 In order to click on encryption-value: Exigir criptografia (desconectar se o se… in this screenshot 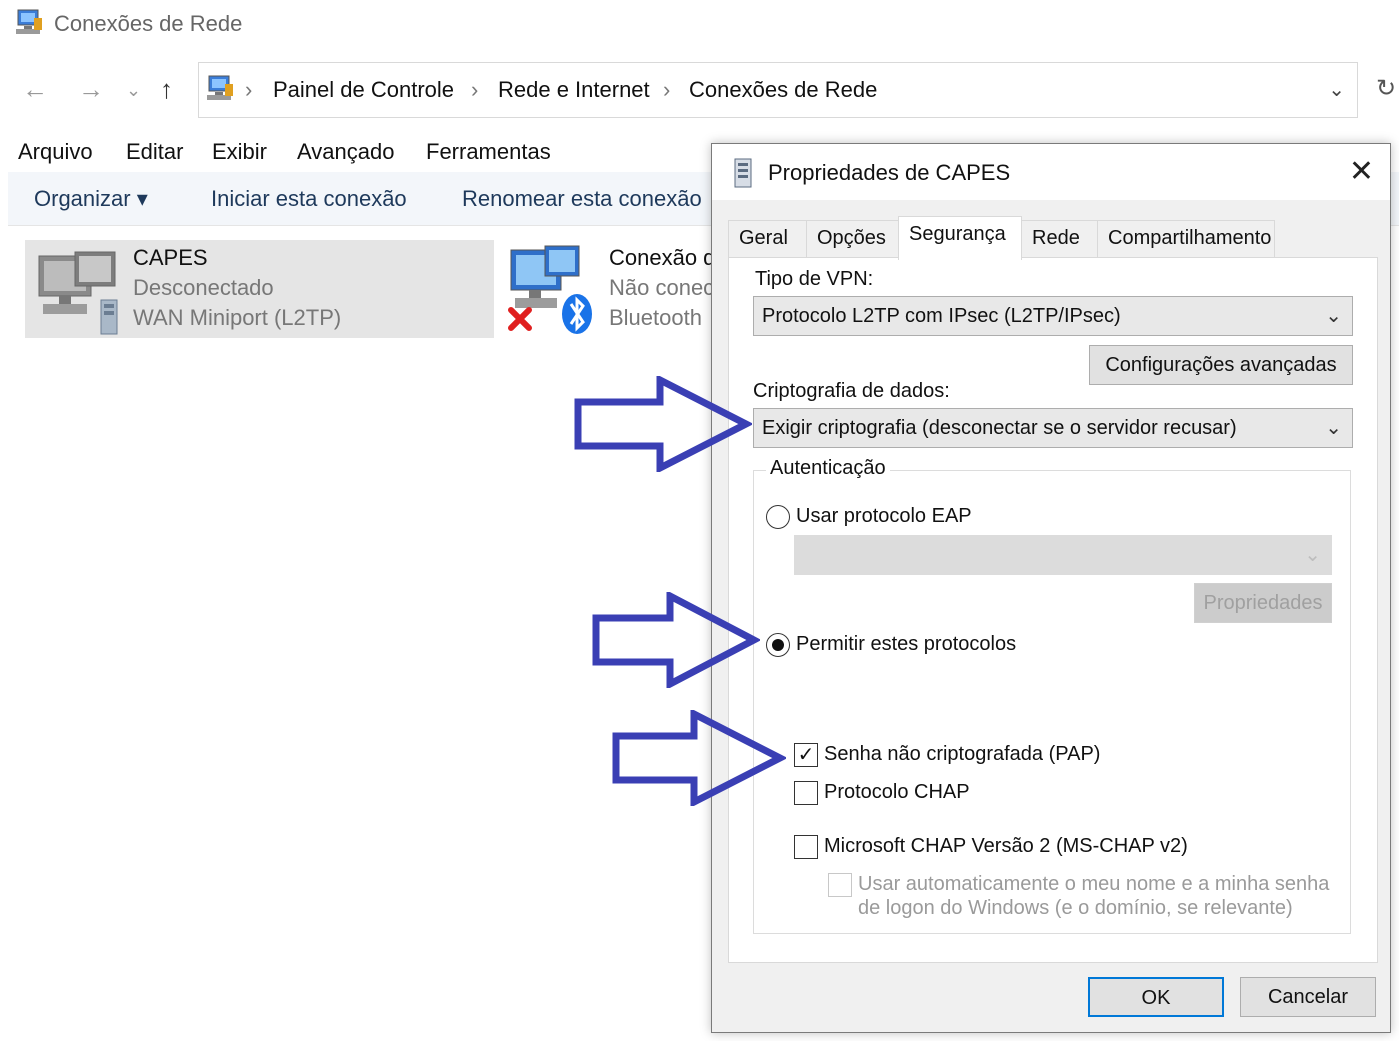, I will do `click(999, 428)`.